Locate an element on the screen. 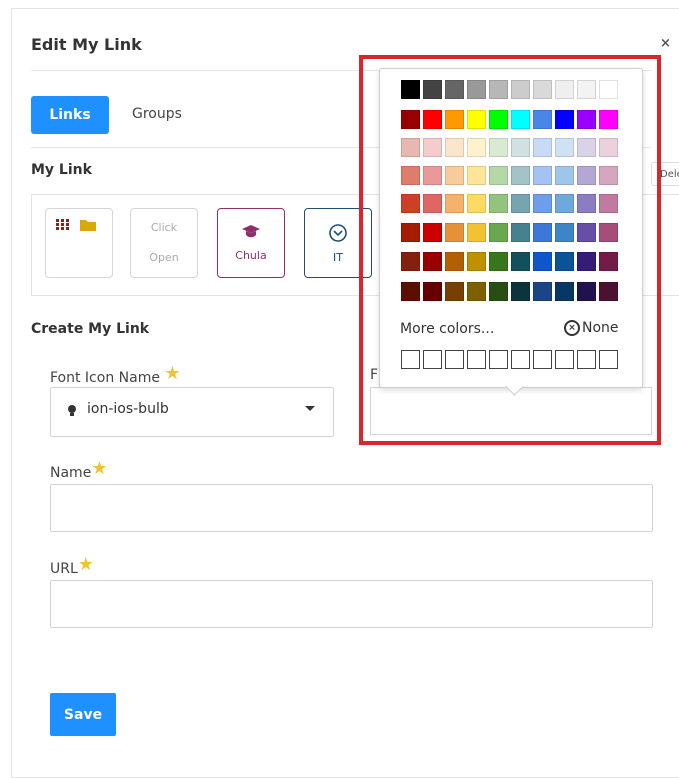  tab-links: Links is located at coordinates (70, 115).